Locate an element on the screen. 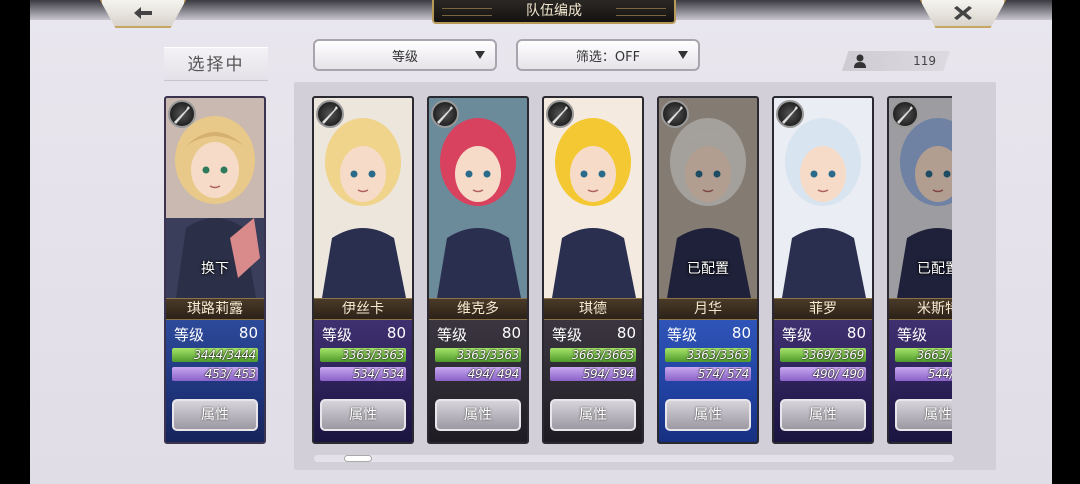  mp-bar: 494/ 494 is located at coordinates (478, 374).